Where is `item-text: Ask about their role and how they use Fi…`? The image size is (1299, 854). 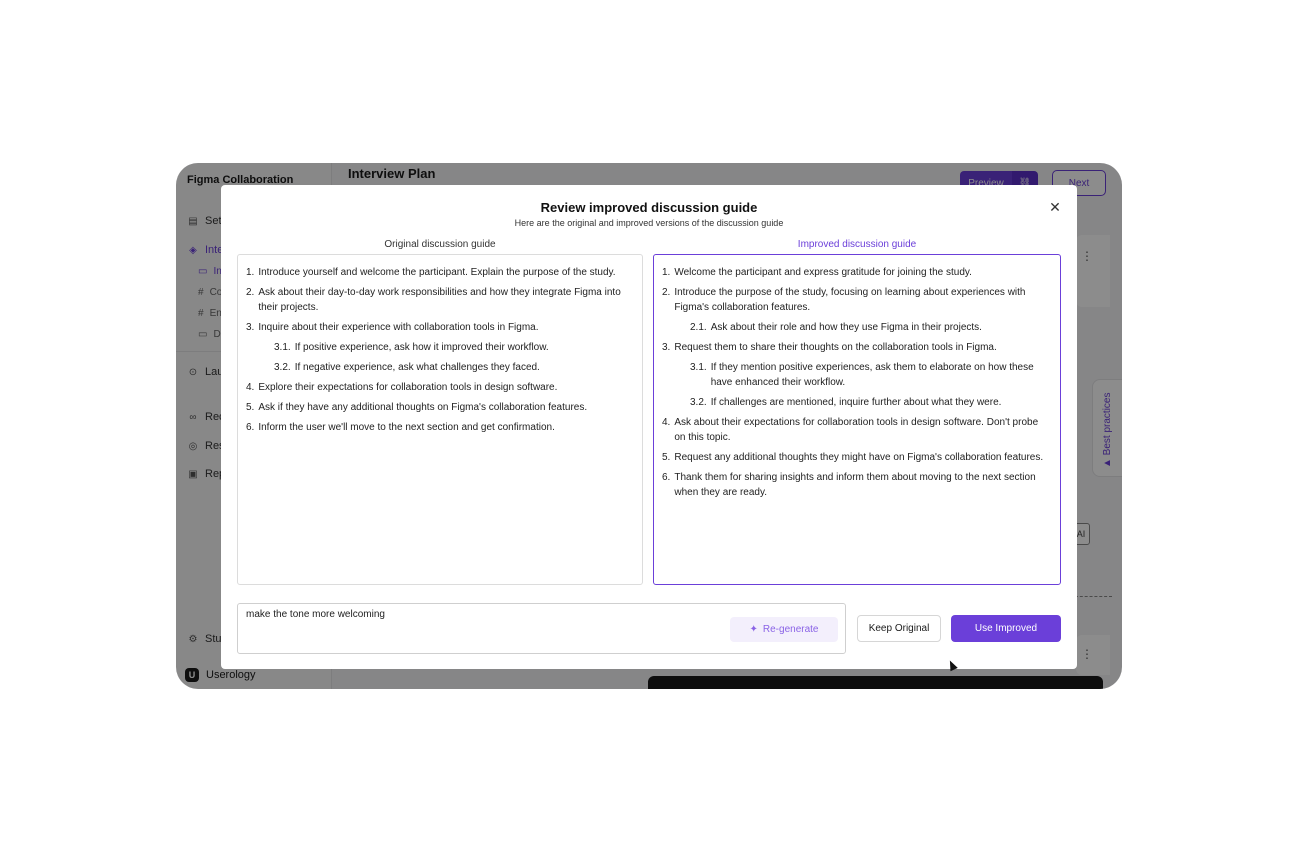 item-text: Ask about their role and how they use Fi… is located at coordinates (846, 327).